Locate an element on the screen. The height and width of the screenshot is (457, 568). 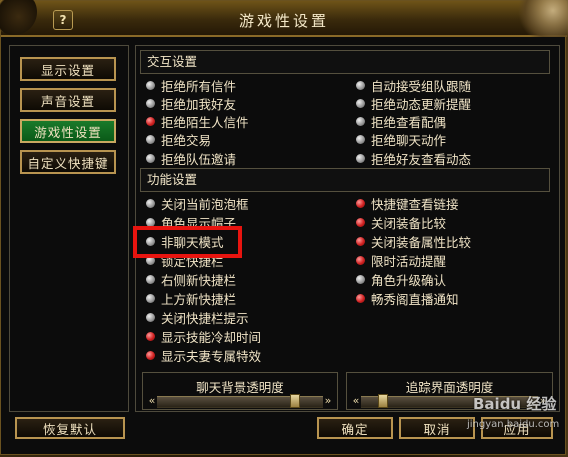
option-label: 快捷键查看链接 is located at coordinates (415, 204).